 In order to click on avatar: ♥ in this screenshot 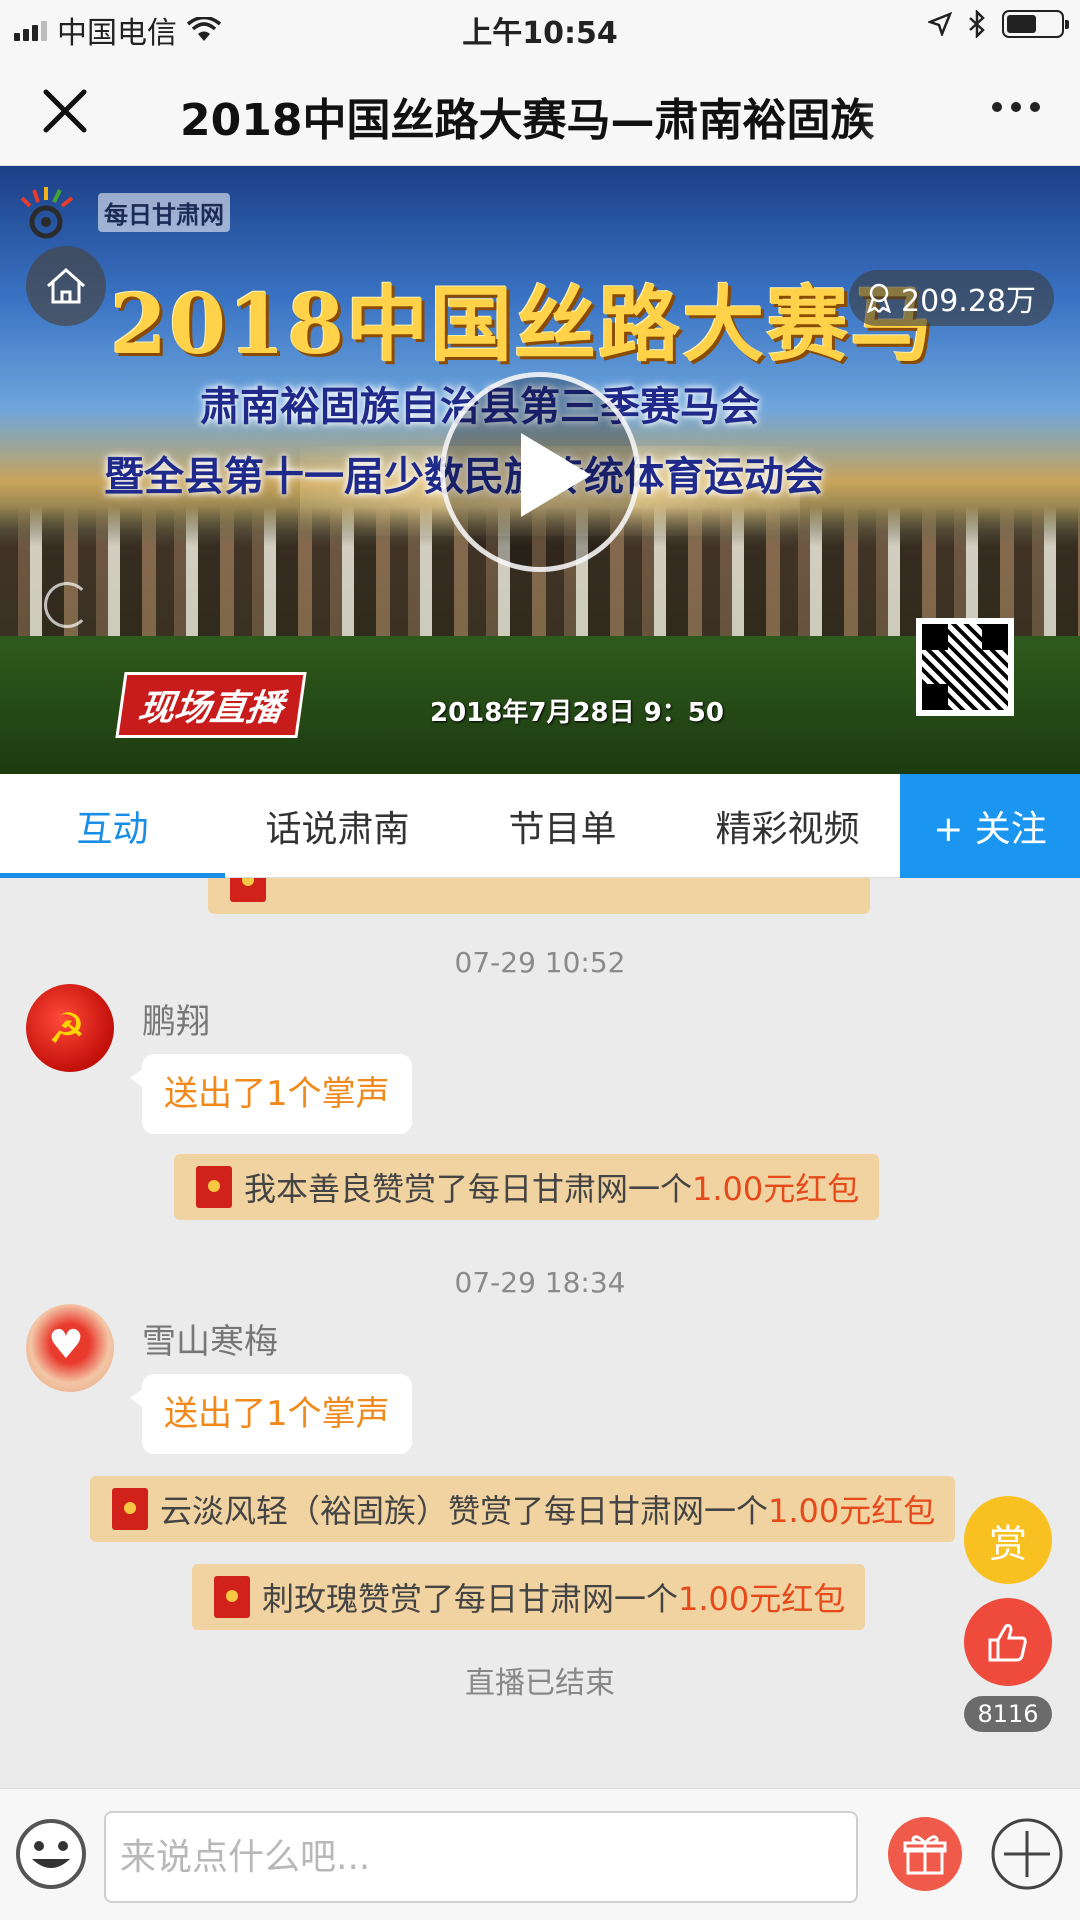, I will do `click(70, 1348)`.